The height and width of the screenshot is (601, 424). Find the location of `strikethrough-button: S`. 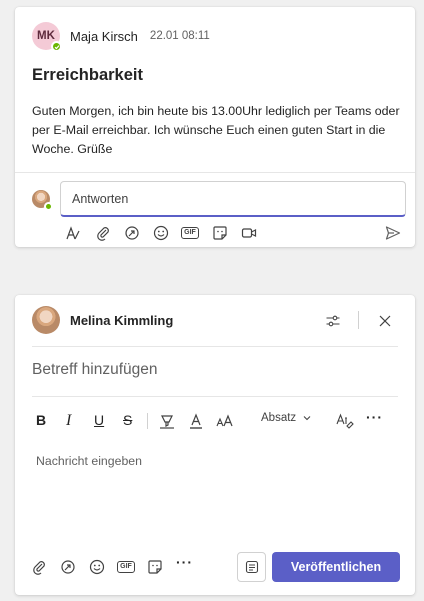

strikethrough-button: S is located at coordinates (127, 420).